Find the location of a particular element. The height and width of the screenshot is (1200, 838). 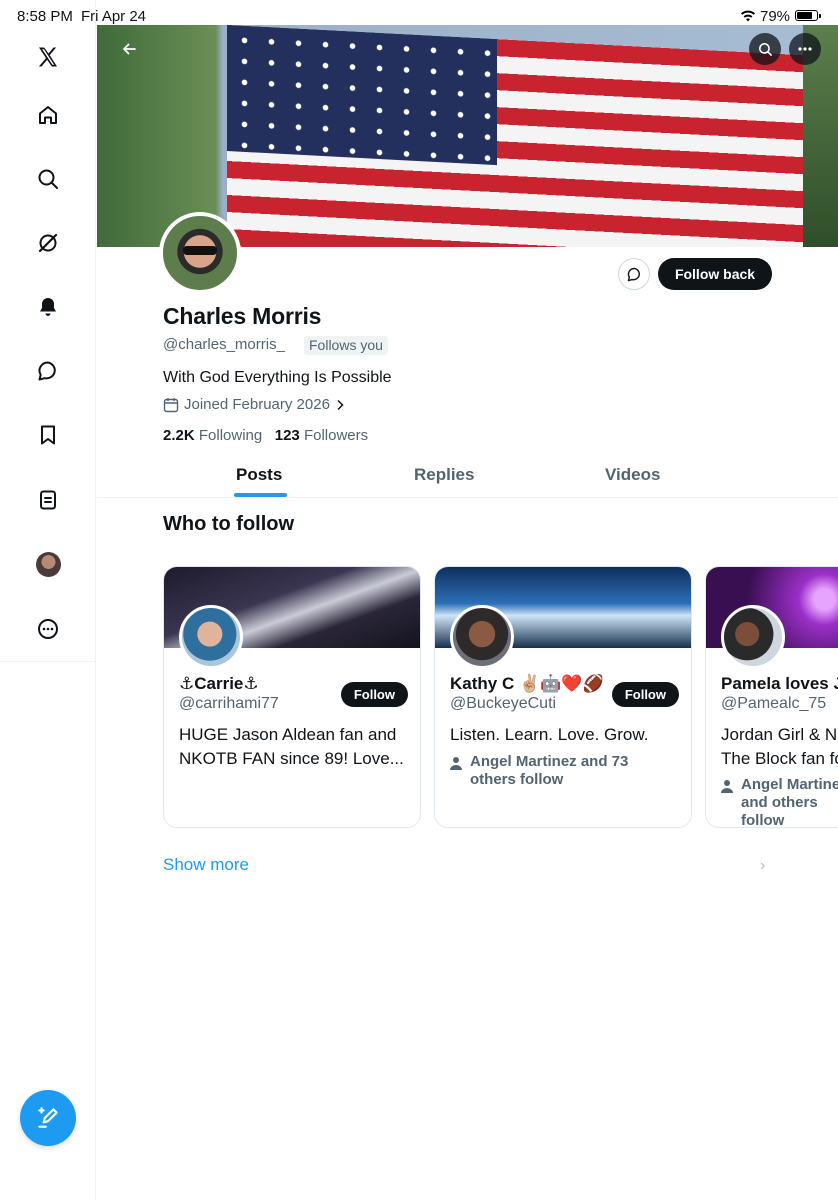

more-dots-icon is located at coordinates (805, 49).